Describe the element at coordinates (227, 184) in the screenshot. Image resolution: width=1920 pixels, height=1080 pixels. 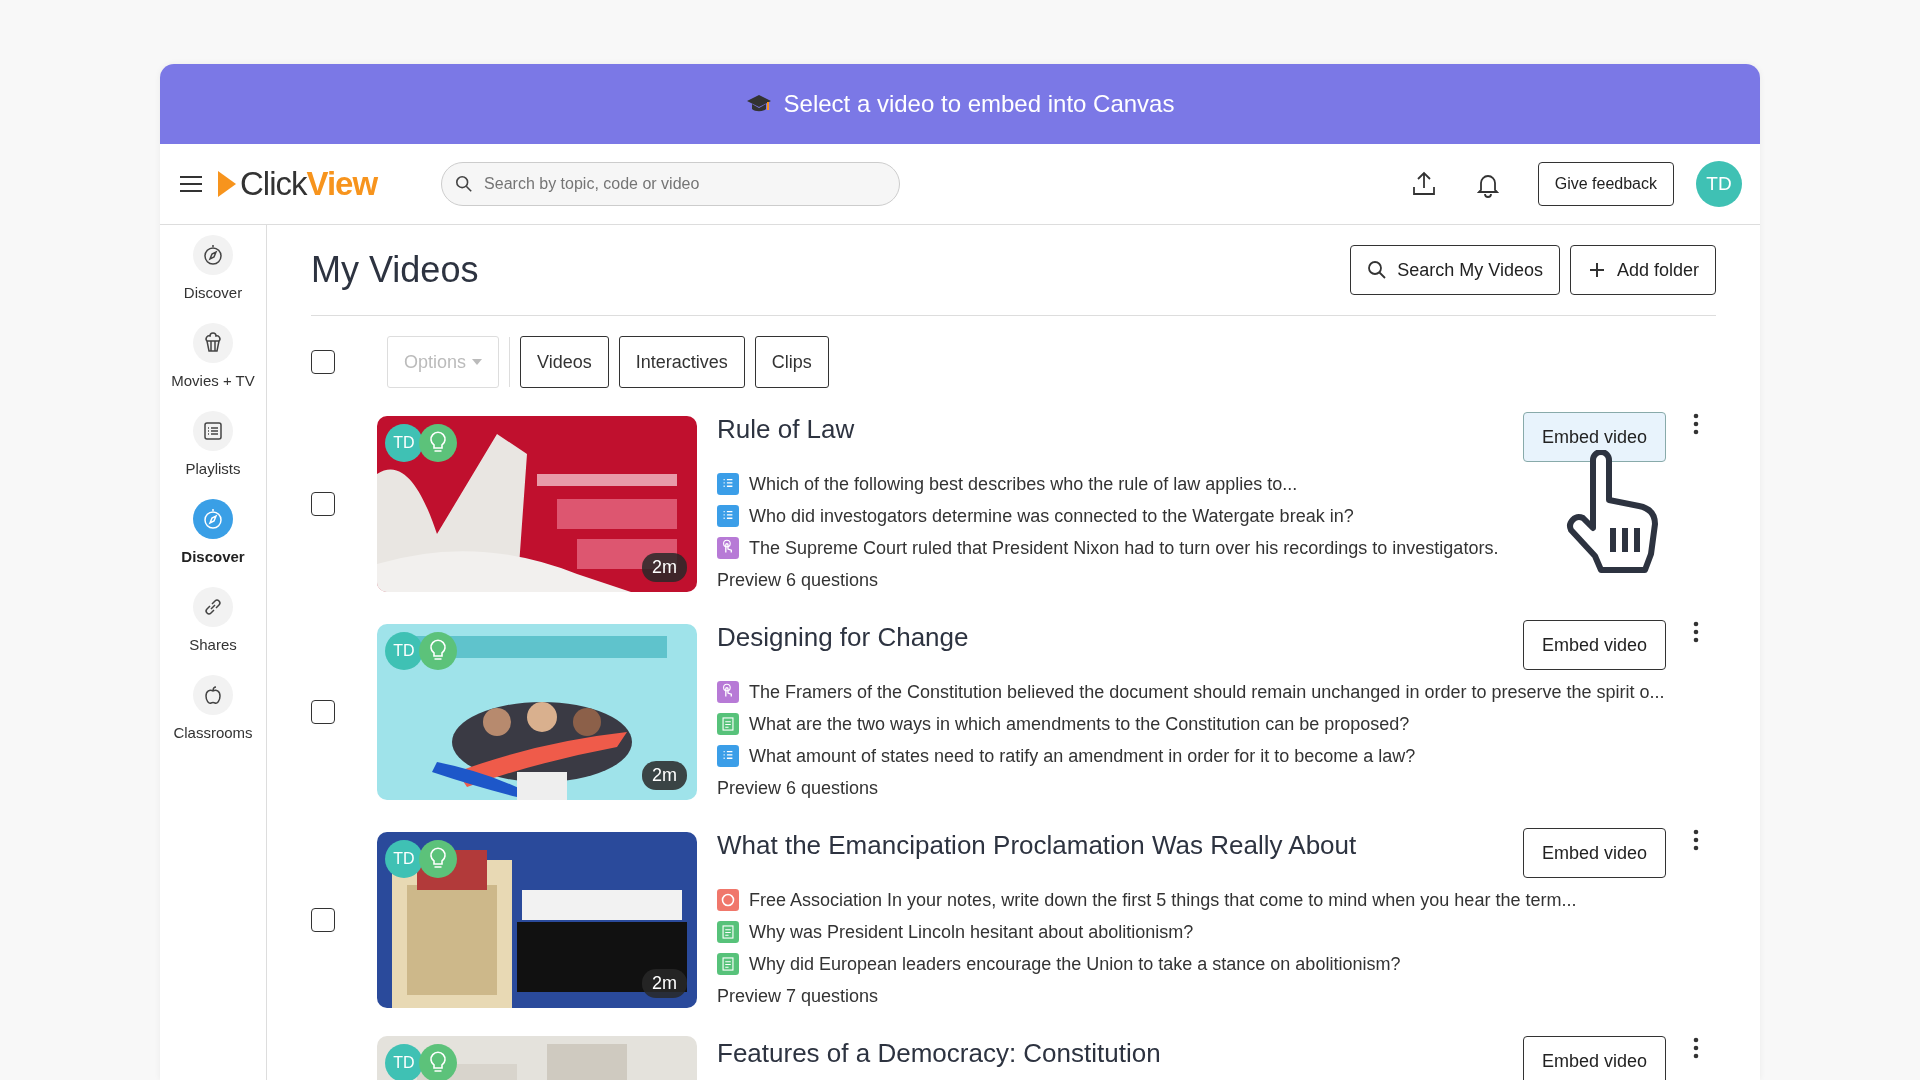
I see `play-triangle-icon` at that location.